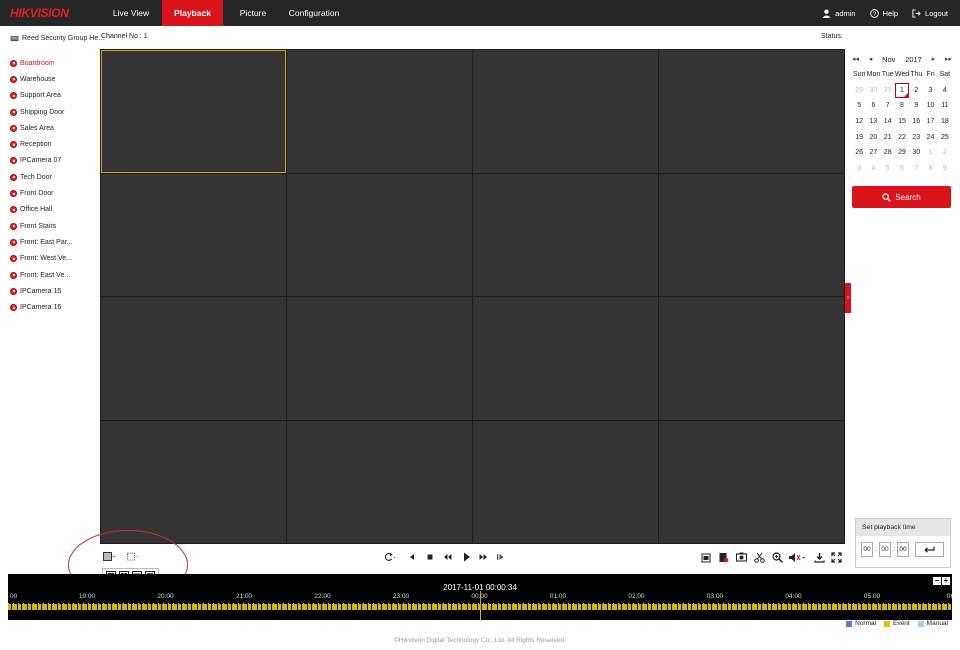 The width and height of the screenshot is (960, 650). I want to click on calendar-day: 17, so click(930, 122).